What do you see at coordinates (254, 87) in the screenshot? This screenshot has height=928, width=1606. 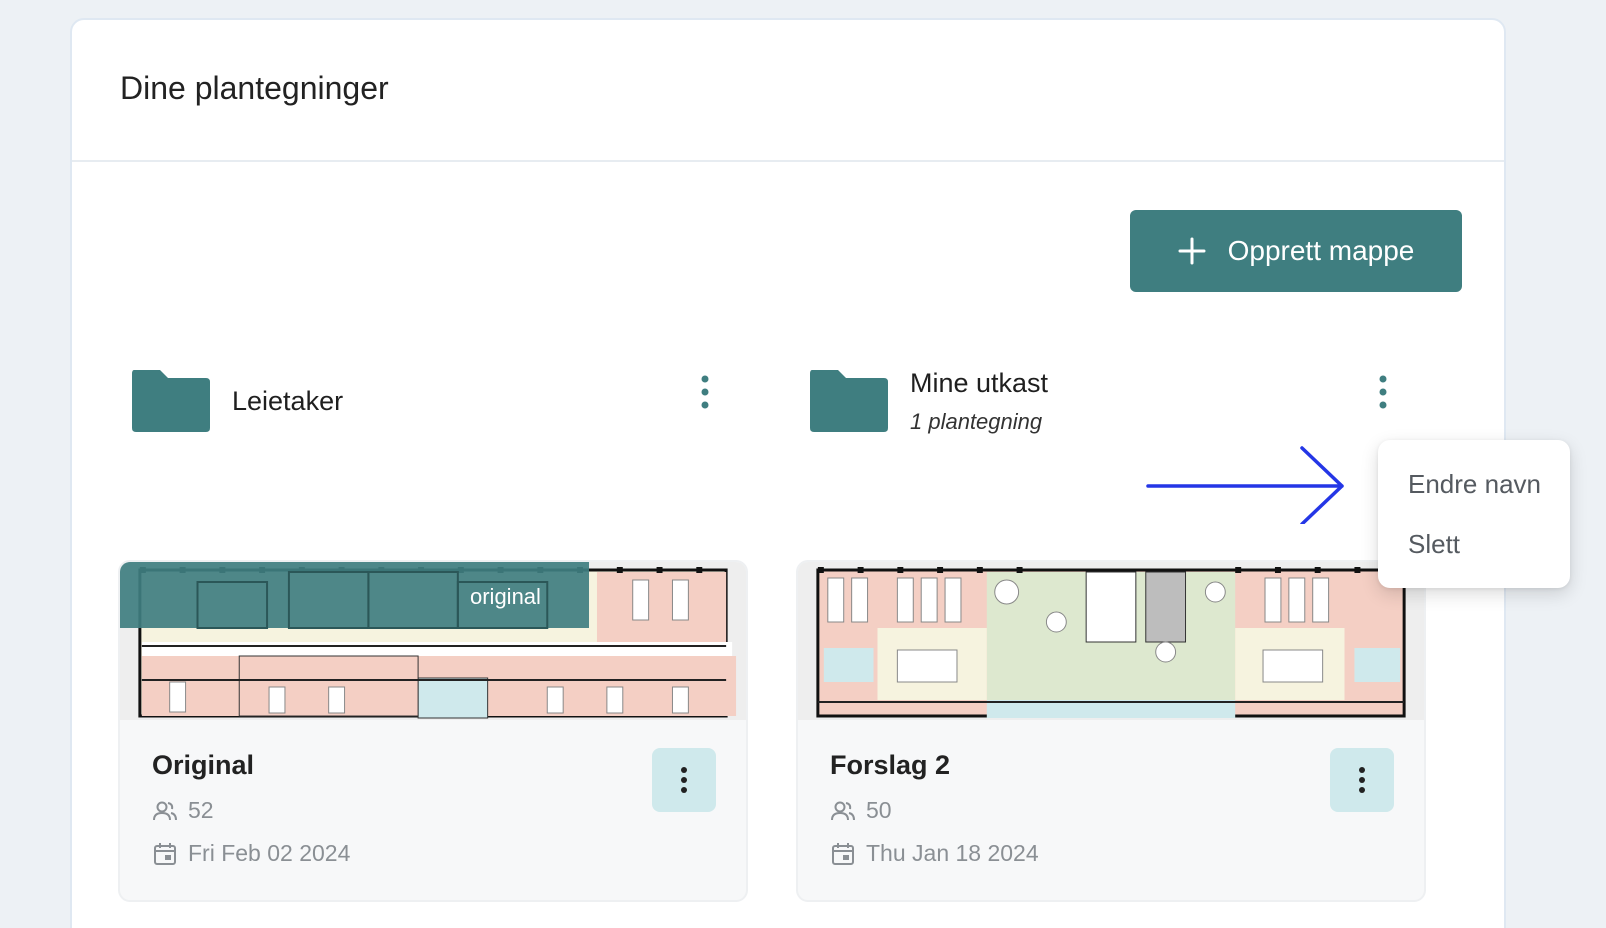 I see `page-title: Dine plantegninger` at bounding box center [254, 87].